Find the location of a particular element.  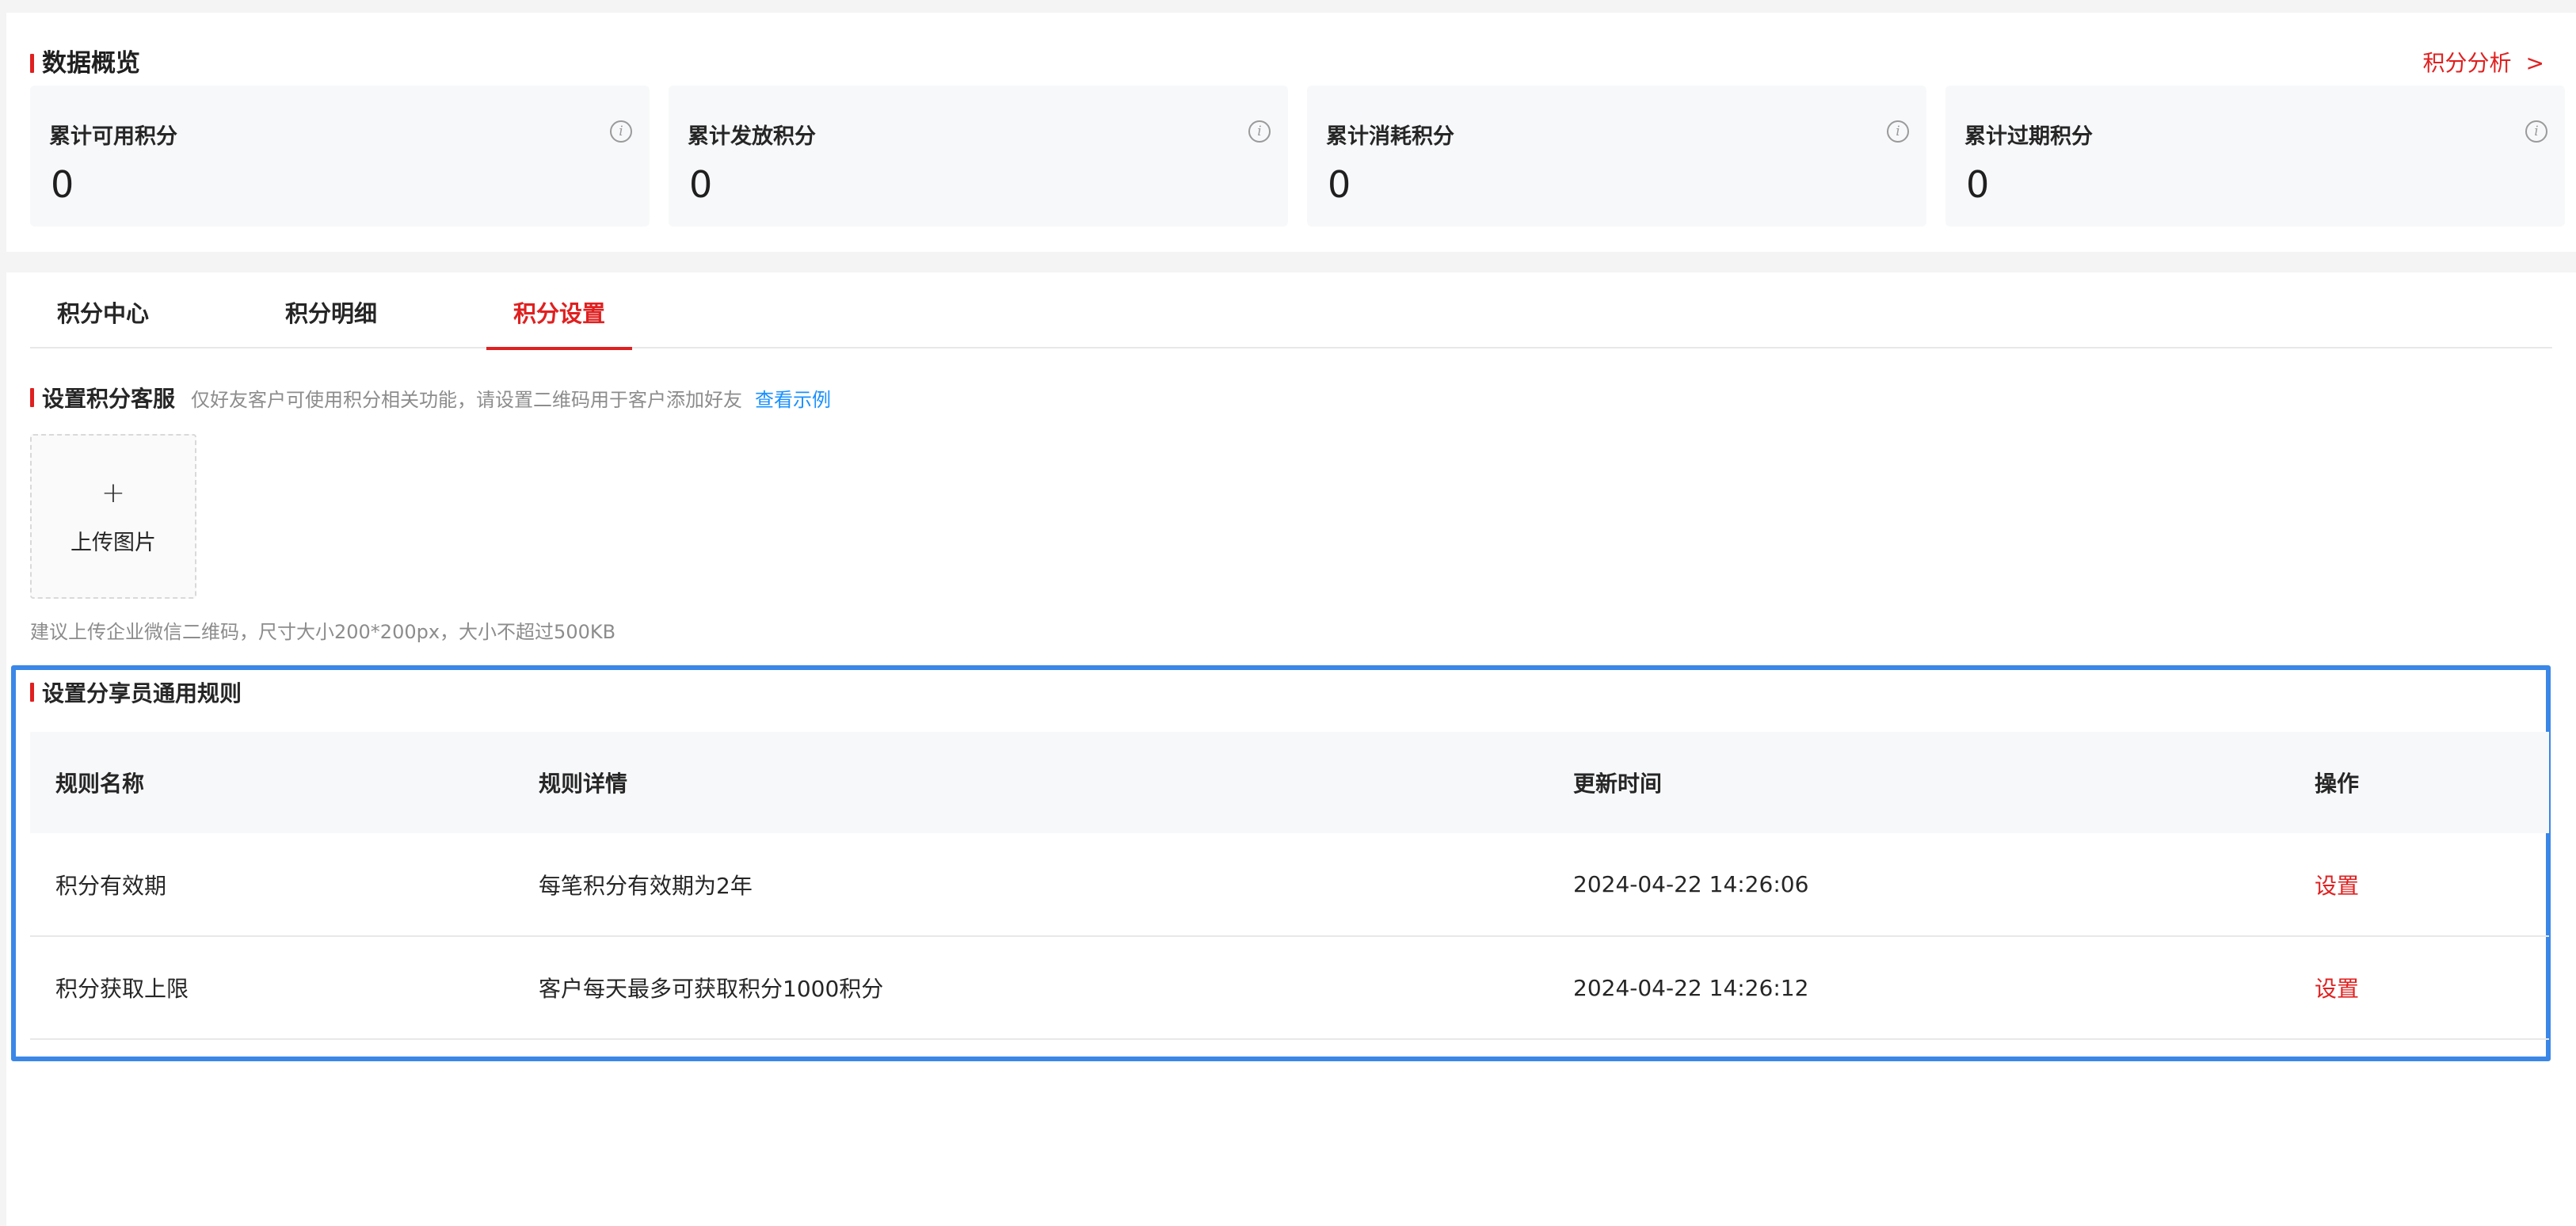

tab-bar: 积分中心 积分明细 积分设置 is located at coordinates (1291, 311).